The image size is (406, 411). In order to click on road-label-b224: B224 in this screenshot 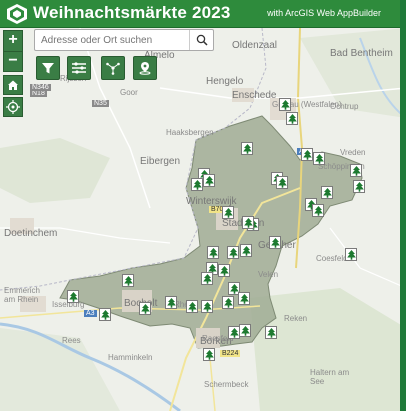, I will do `click(230, 353)`.